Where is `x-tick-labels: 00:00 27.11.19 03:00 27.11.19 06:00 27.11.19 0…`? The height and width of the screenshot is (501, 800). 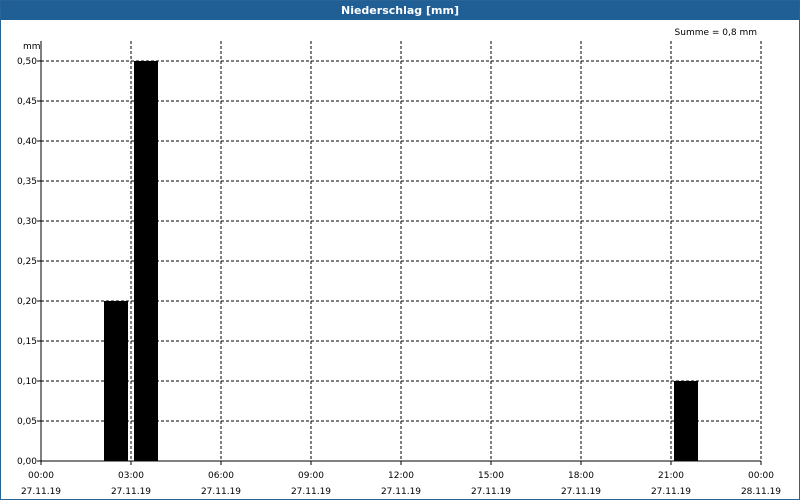
x-tick-labels: 00:00 27.11.19 03:00 27.11.19 06:00 27.11.19 0… is located at coordinates (401, 484).